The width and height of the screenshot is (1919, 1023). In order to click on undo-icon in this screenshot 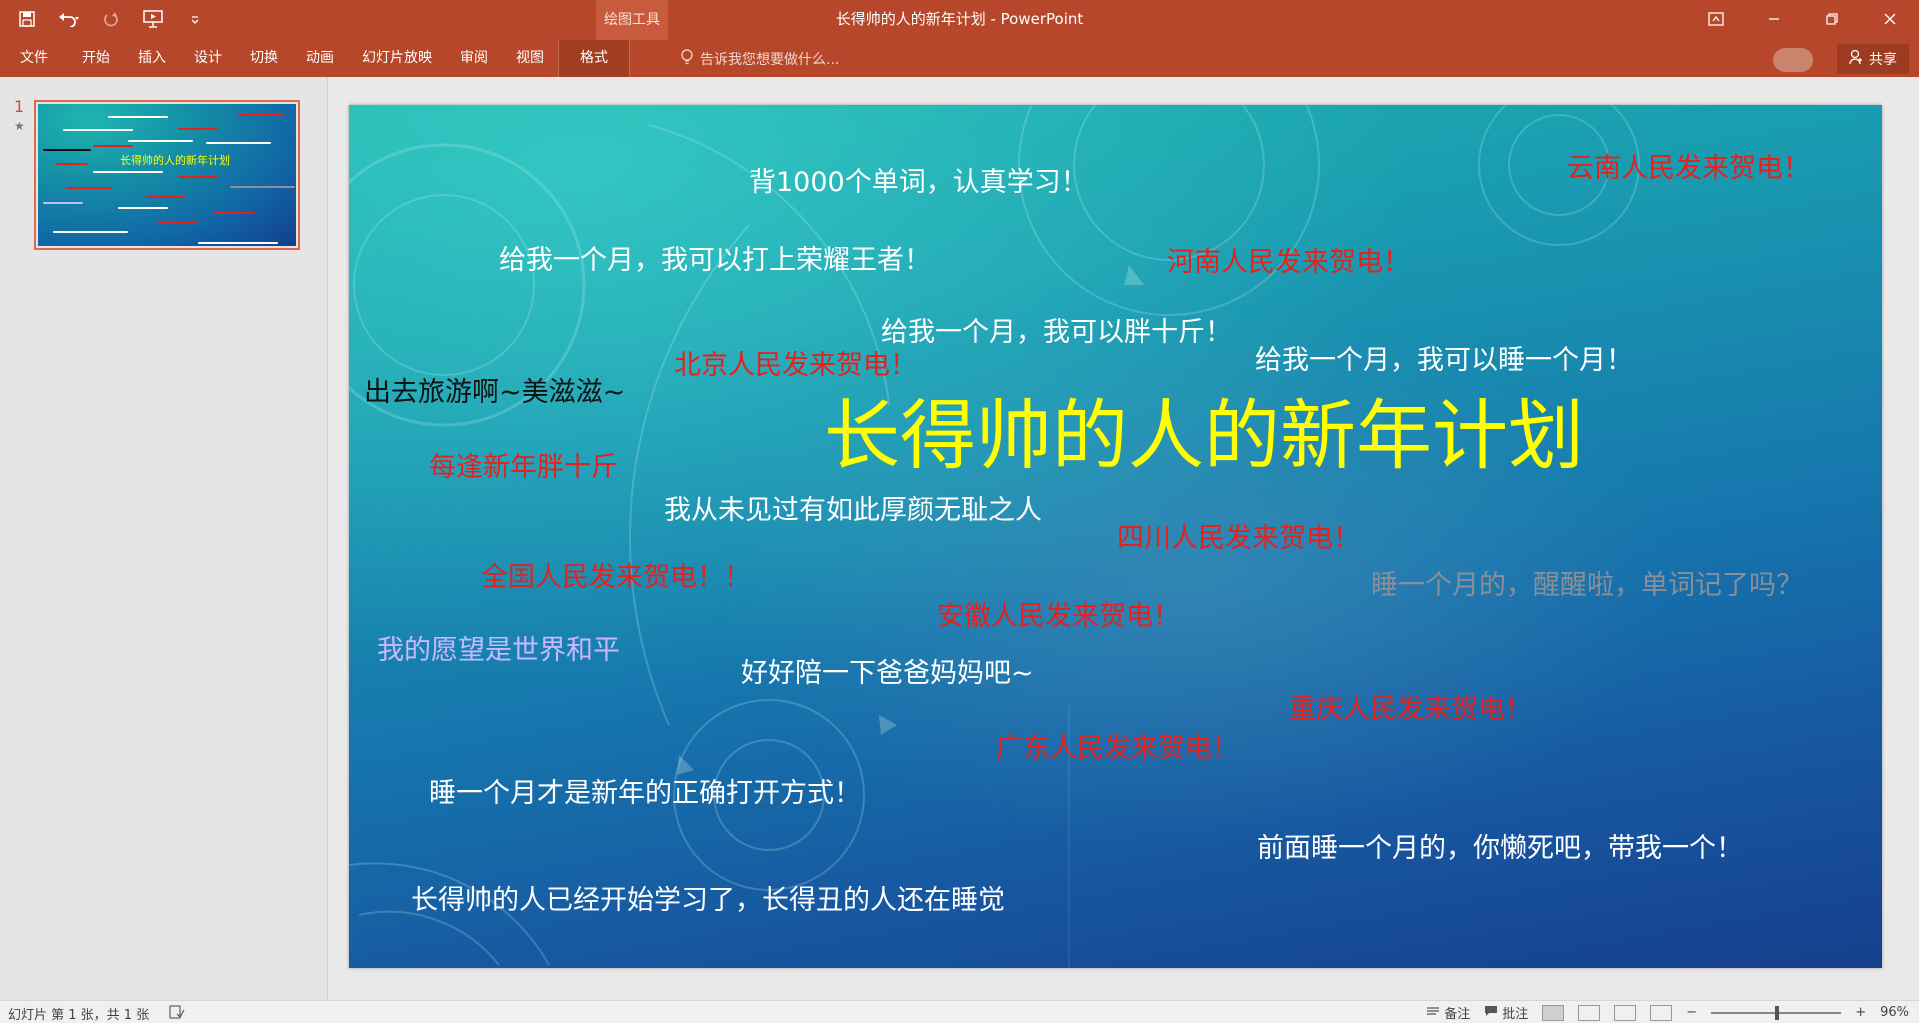, I will do `click(69, 19)`.